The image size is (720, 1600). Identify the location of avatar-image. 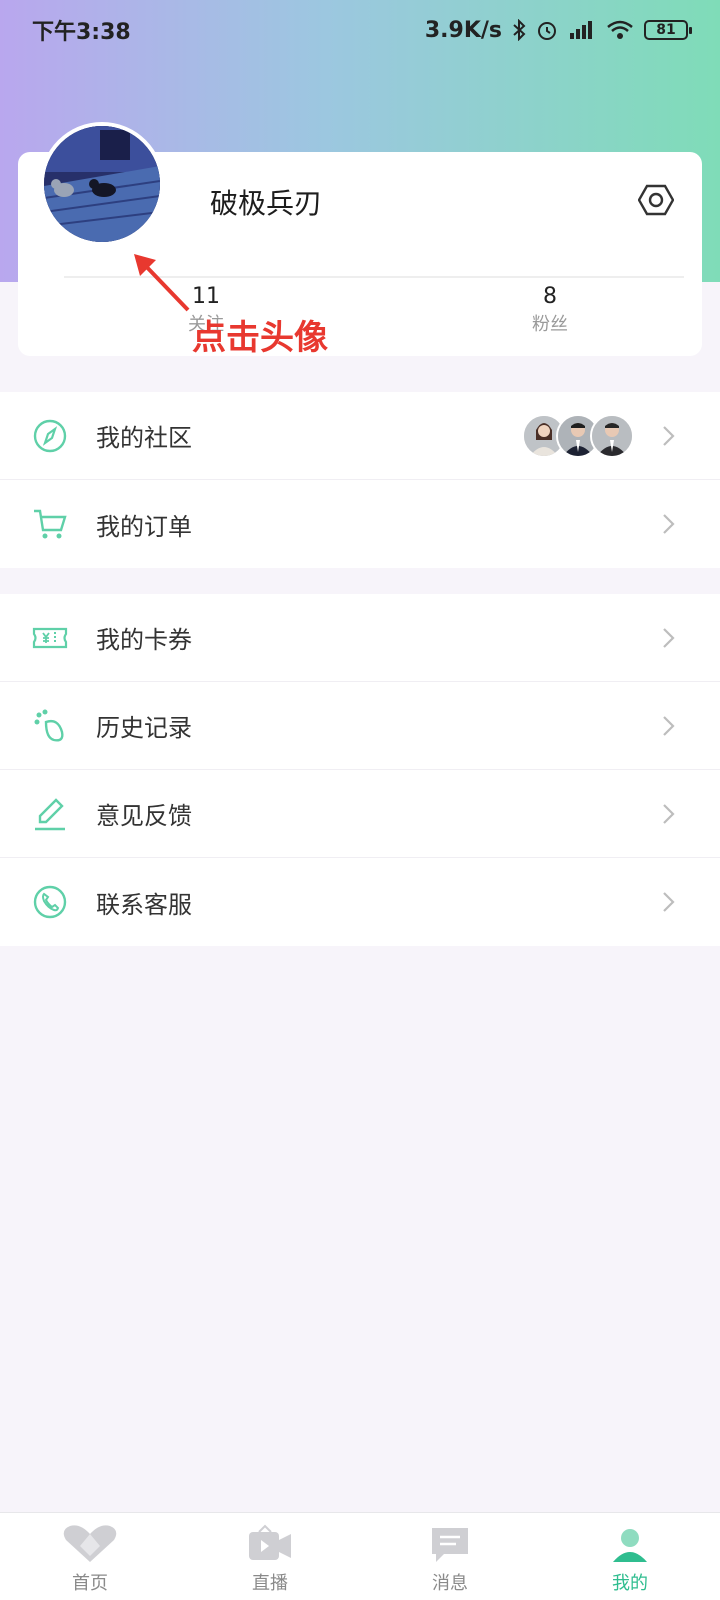
(102, 184).